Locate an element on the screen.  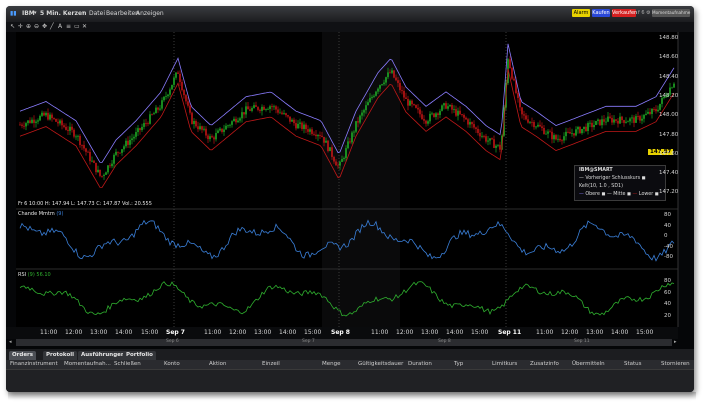
price-tick-label: 147.40 is located at coordinates (669, 173).